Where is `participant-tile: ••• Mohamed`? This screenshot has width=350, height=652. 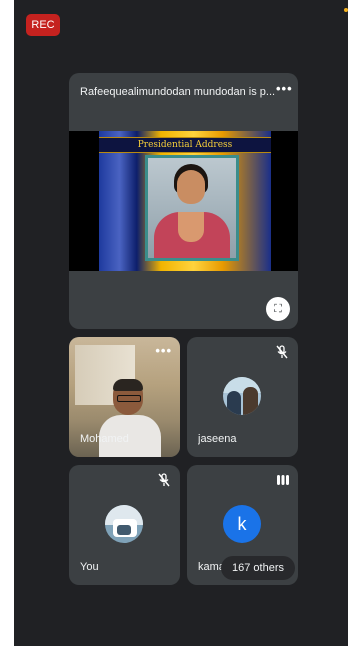 participant-tile: ••• Mohamed is located at coordinates (124, 397).